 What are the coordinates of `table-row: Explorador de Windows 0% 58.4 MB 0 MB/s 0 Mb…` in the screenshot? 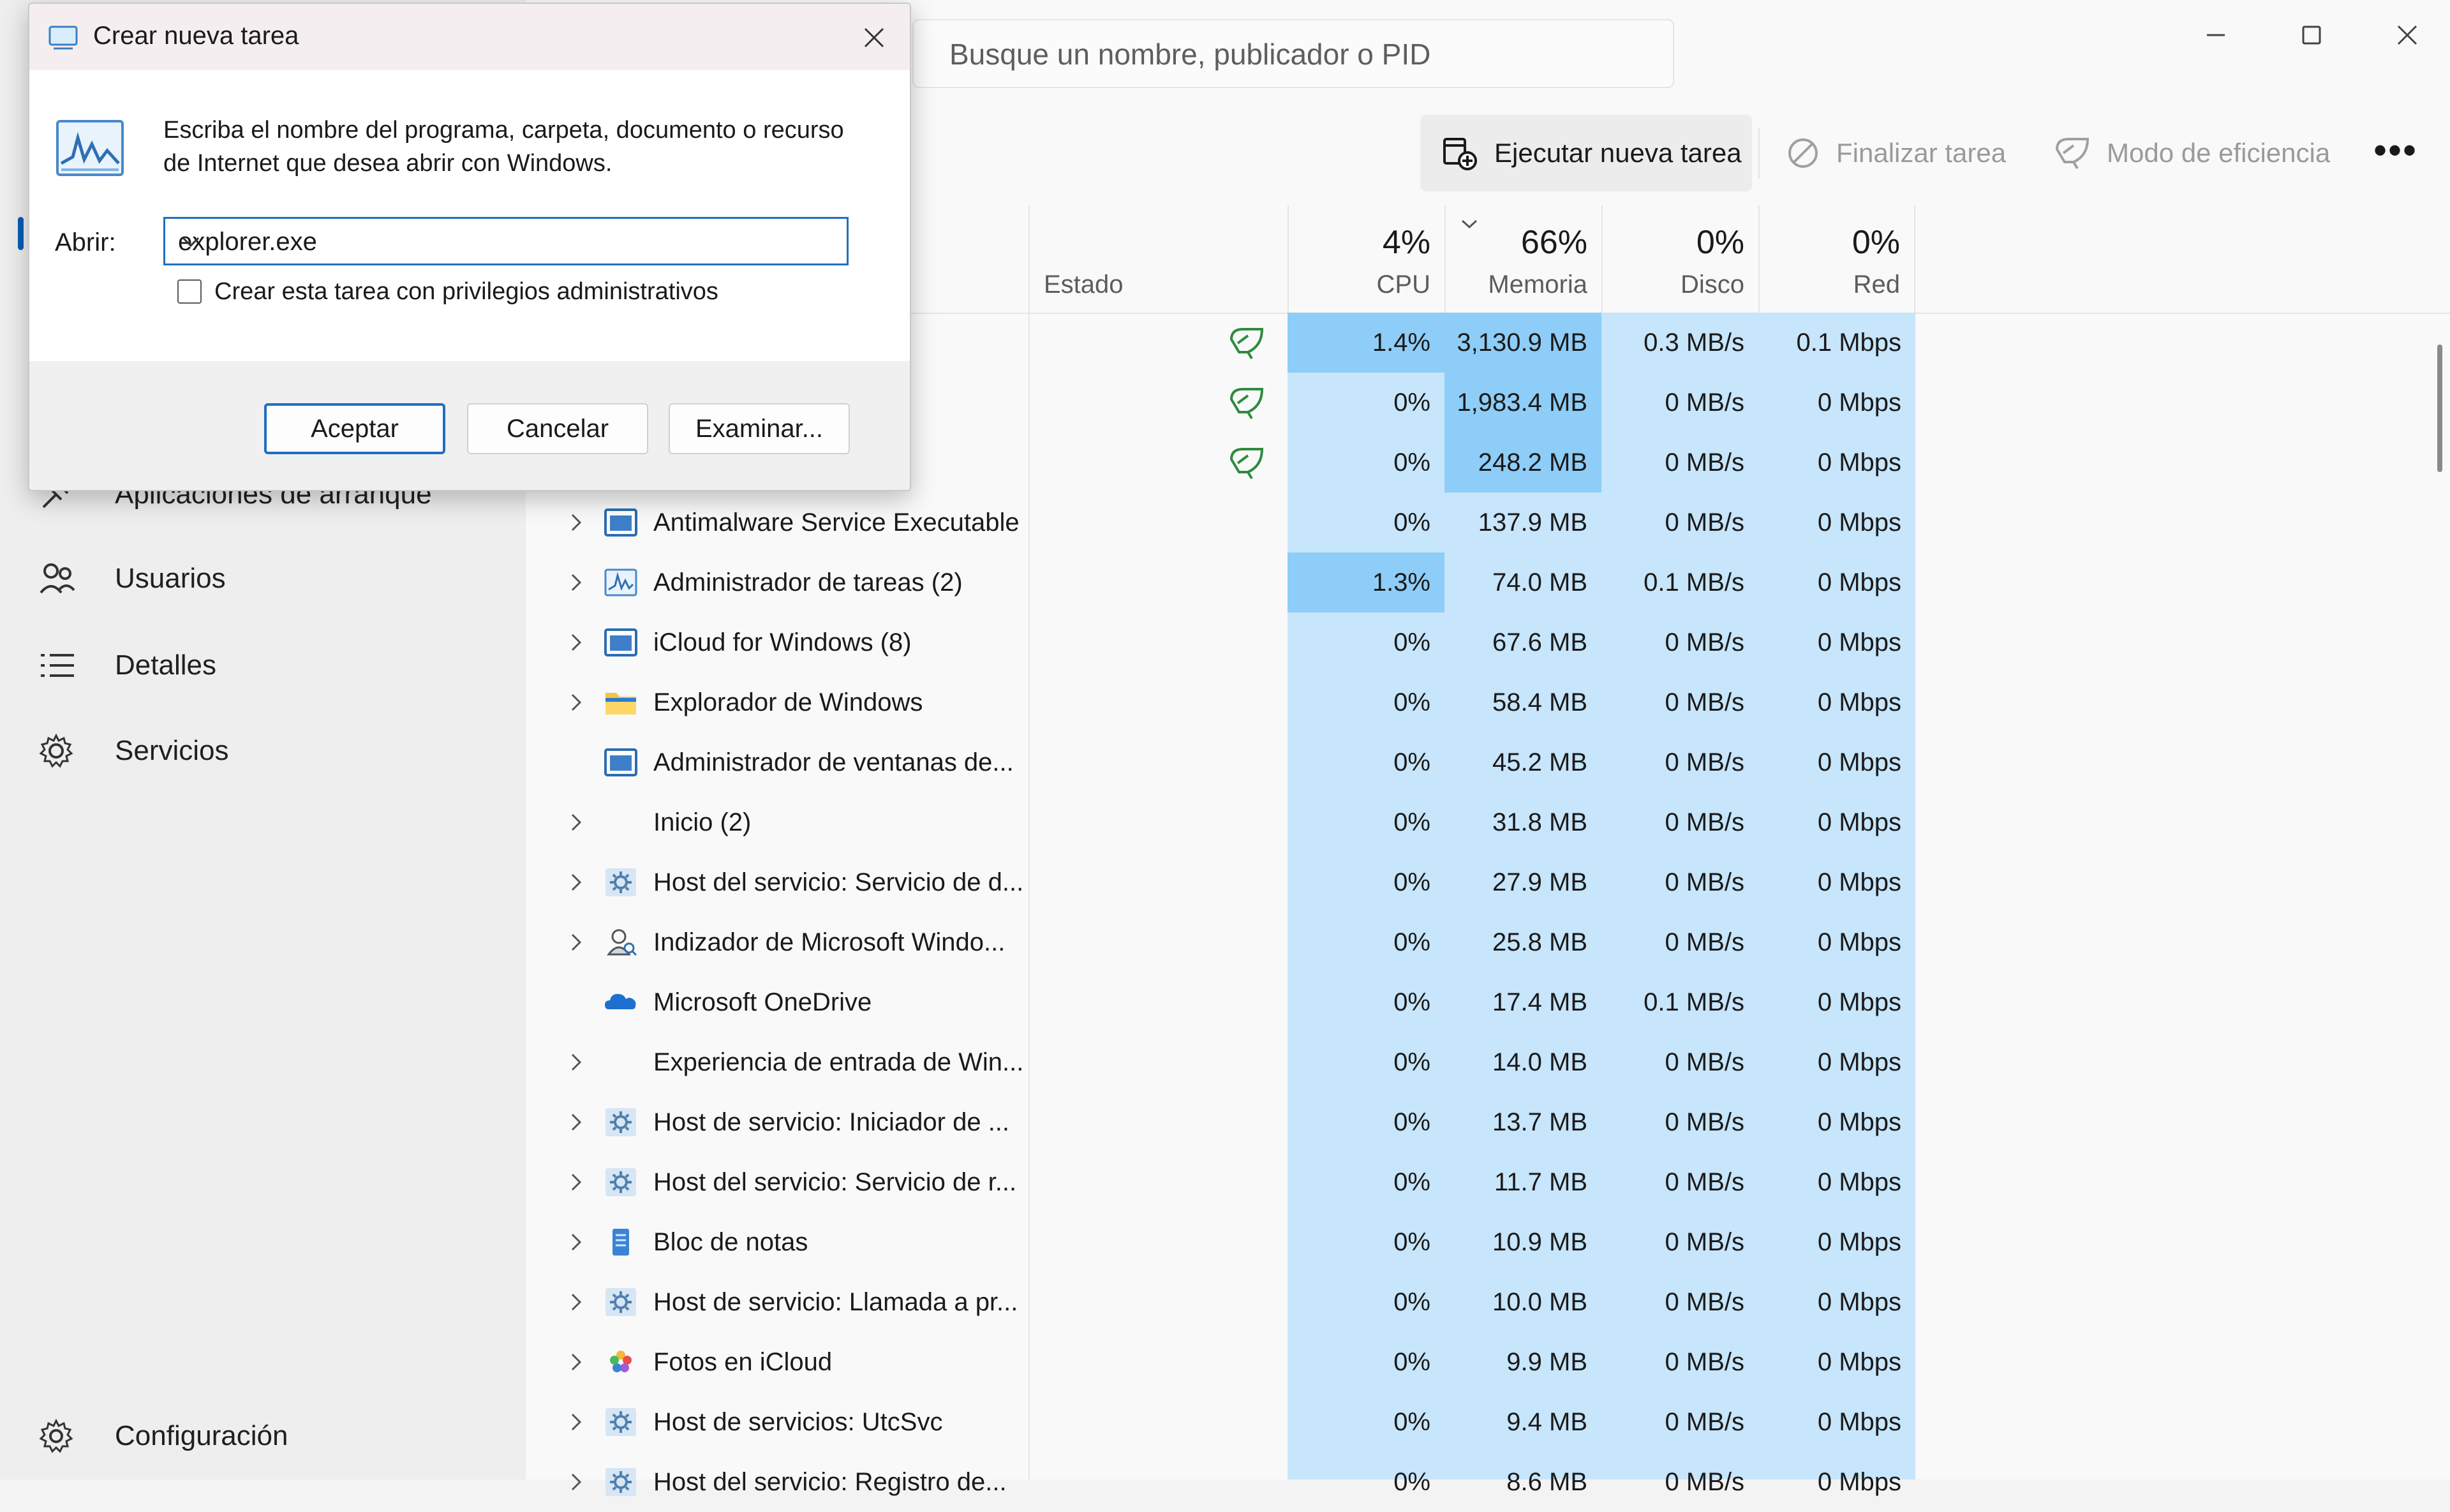 It's located at (1488, 702).